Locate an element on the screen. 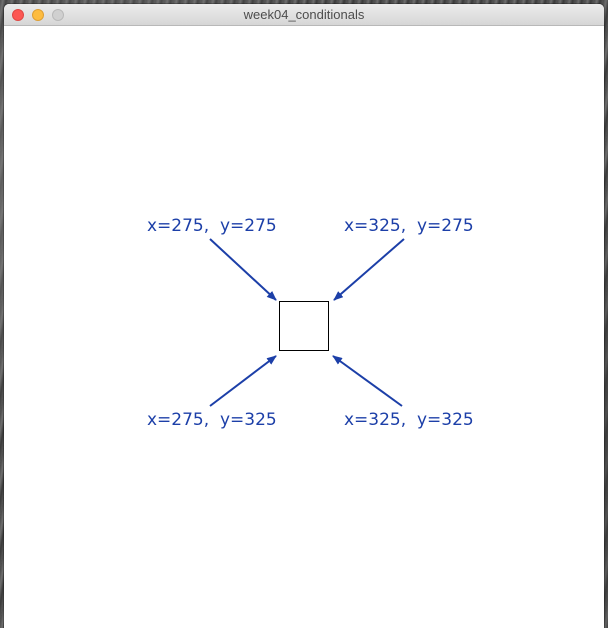 This screenshot has height=628, width=608. arrow-top-left is located at coordinates (243, 269).